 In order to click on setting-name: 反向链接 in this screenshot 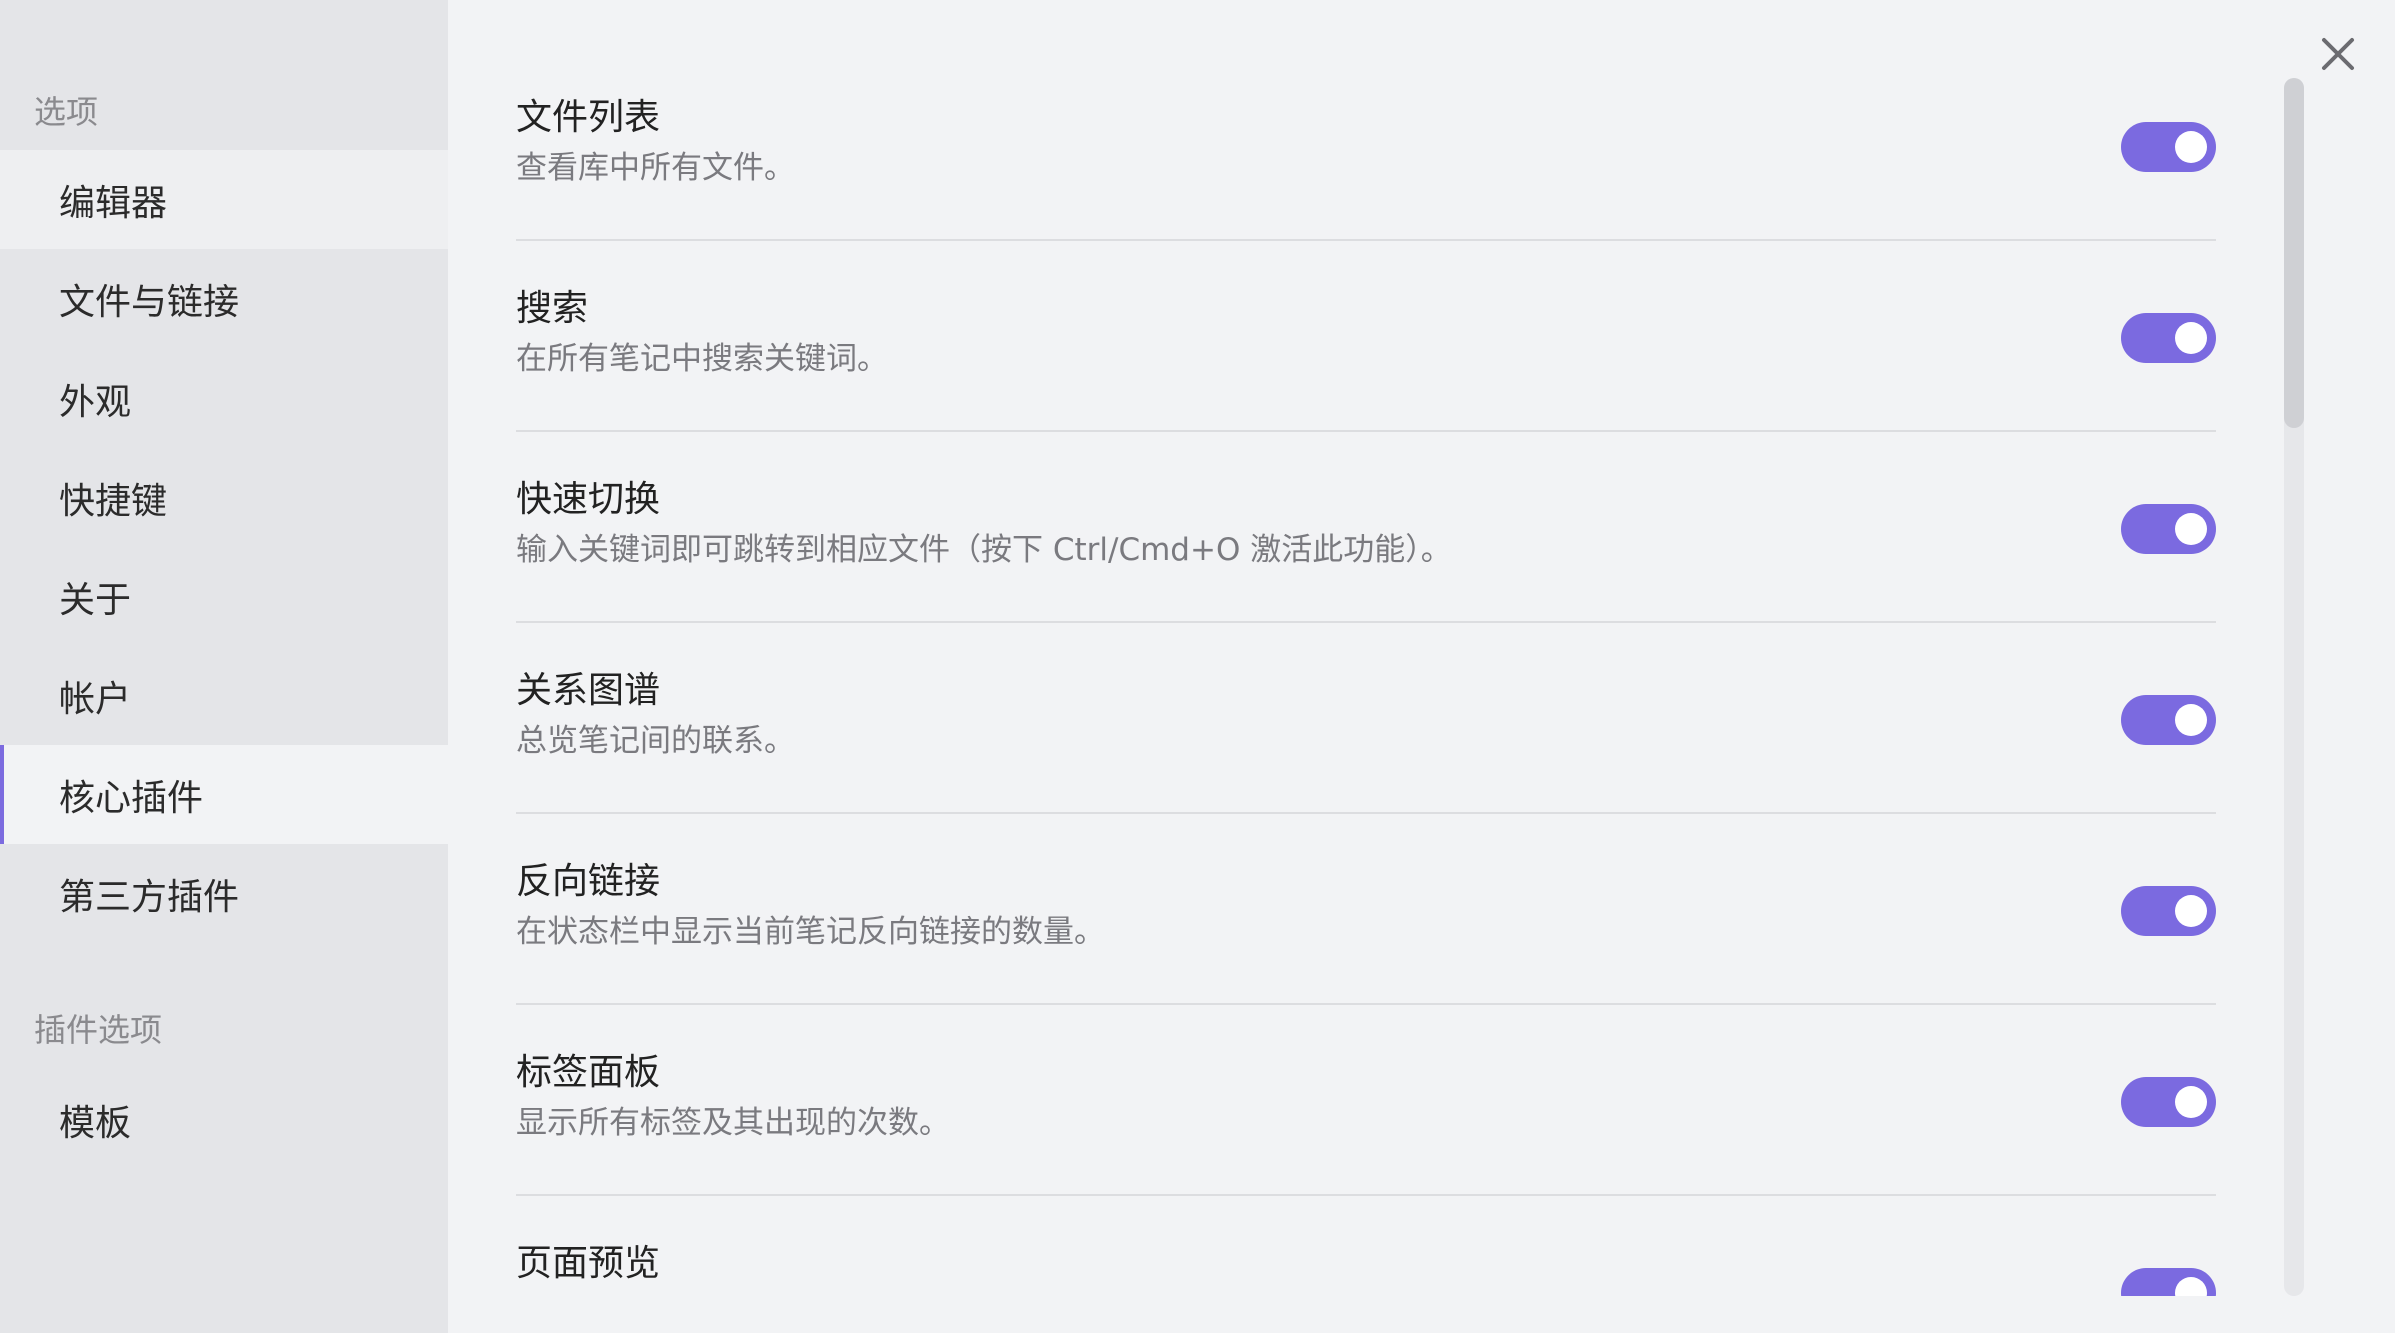, I will do `click(588, 881)`.